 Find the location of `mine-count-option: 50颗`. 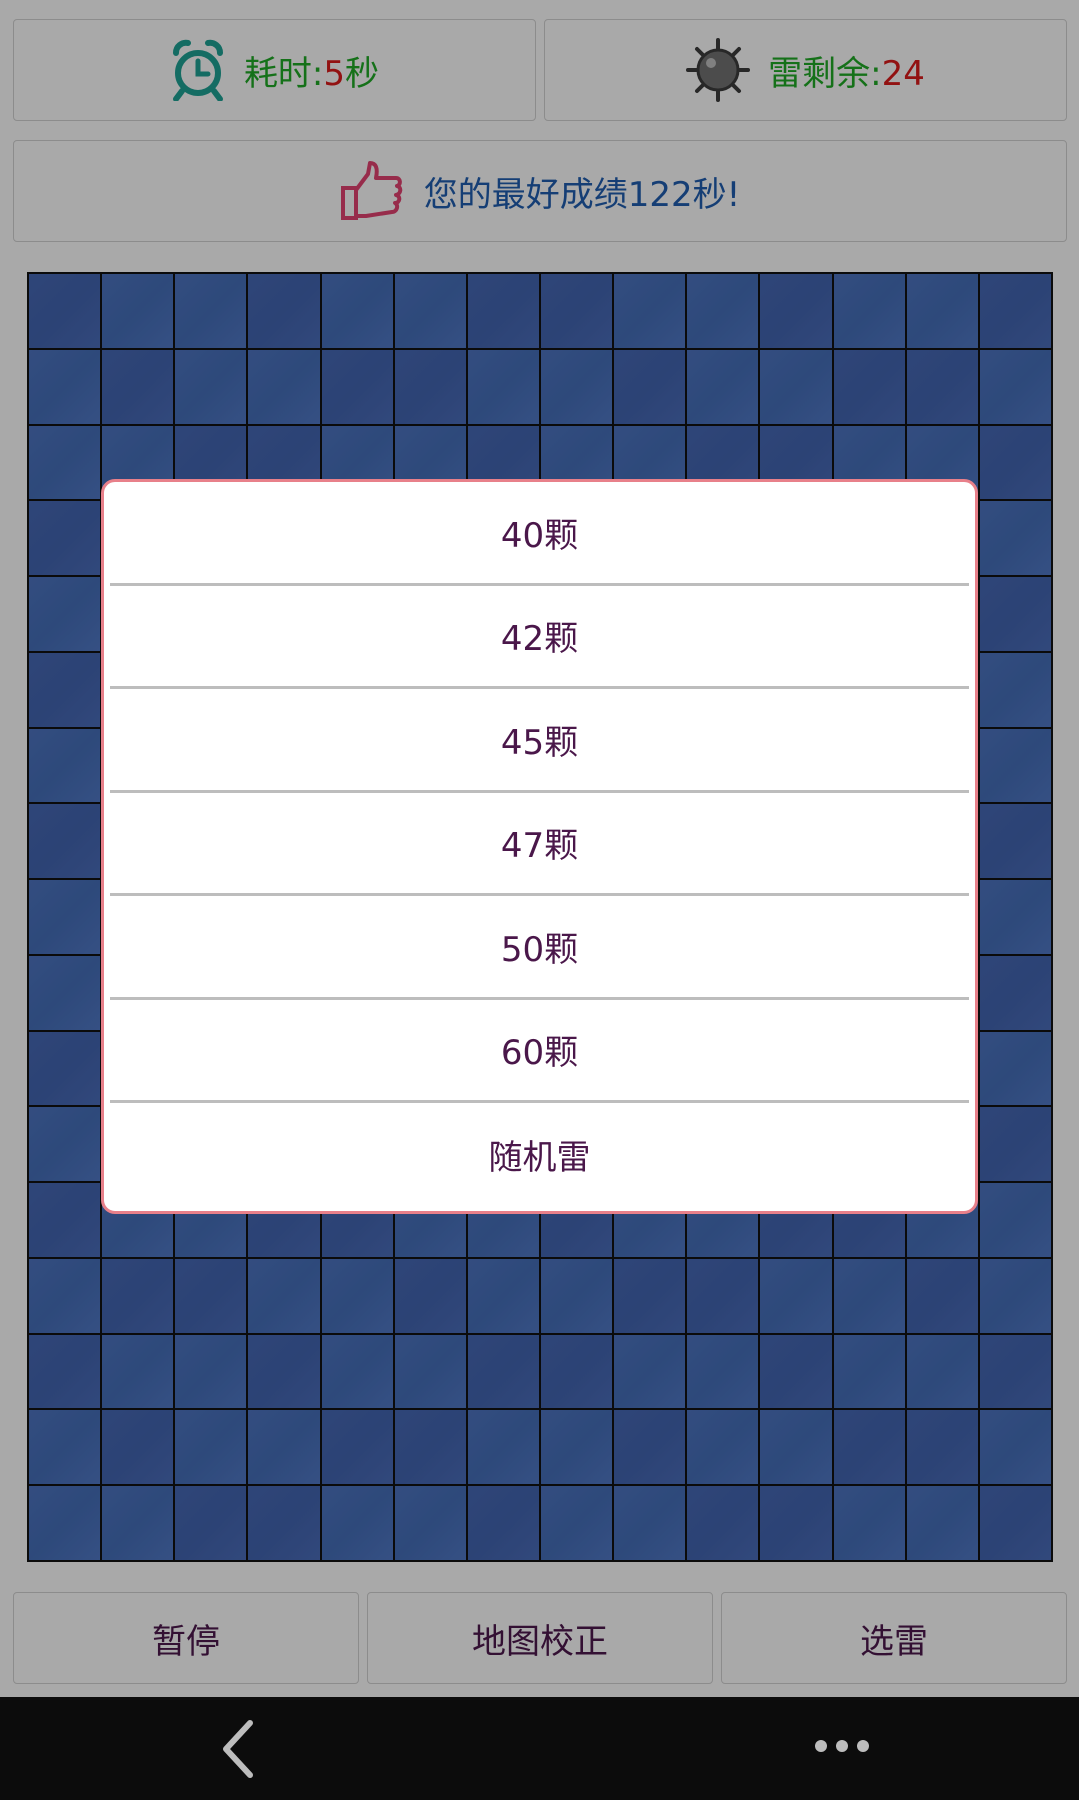

mine-count-option: 50颗 is located at coordinates (539, 948).